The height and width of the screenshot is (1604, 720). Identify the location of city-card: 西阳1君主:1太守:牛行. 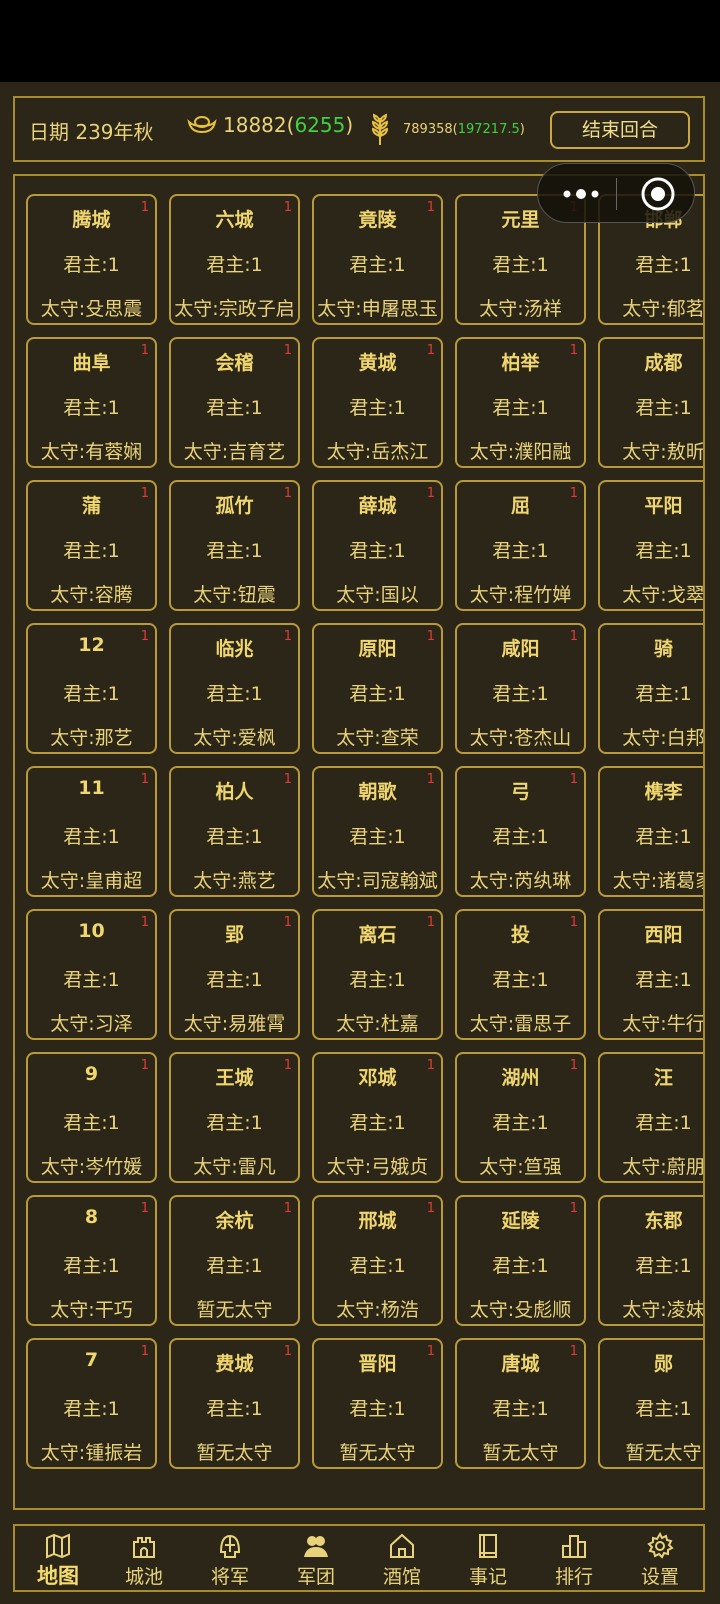
(651, 974).